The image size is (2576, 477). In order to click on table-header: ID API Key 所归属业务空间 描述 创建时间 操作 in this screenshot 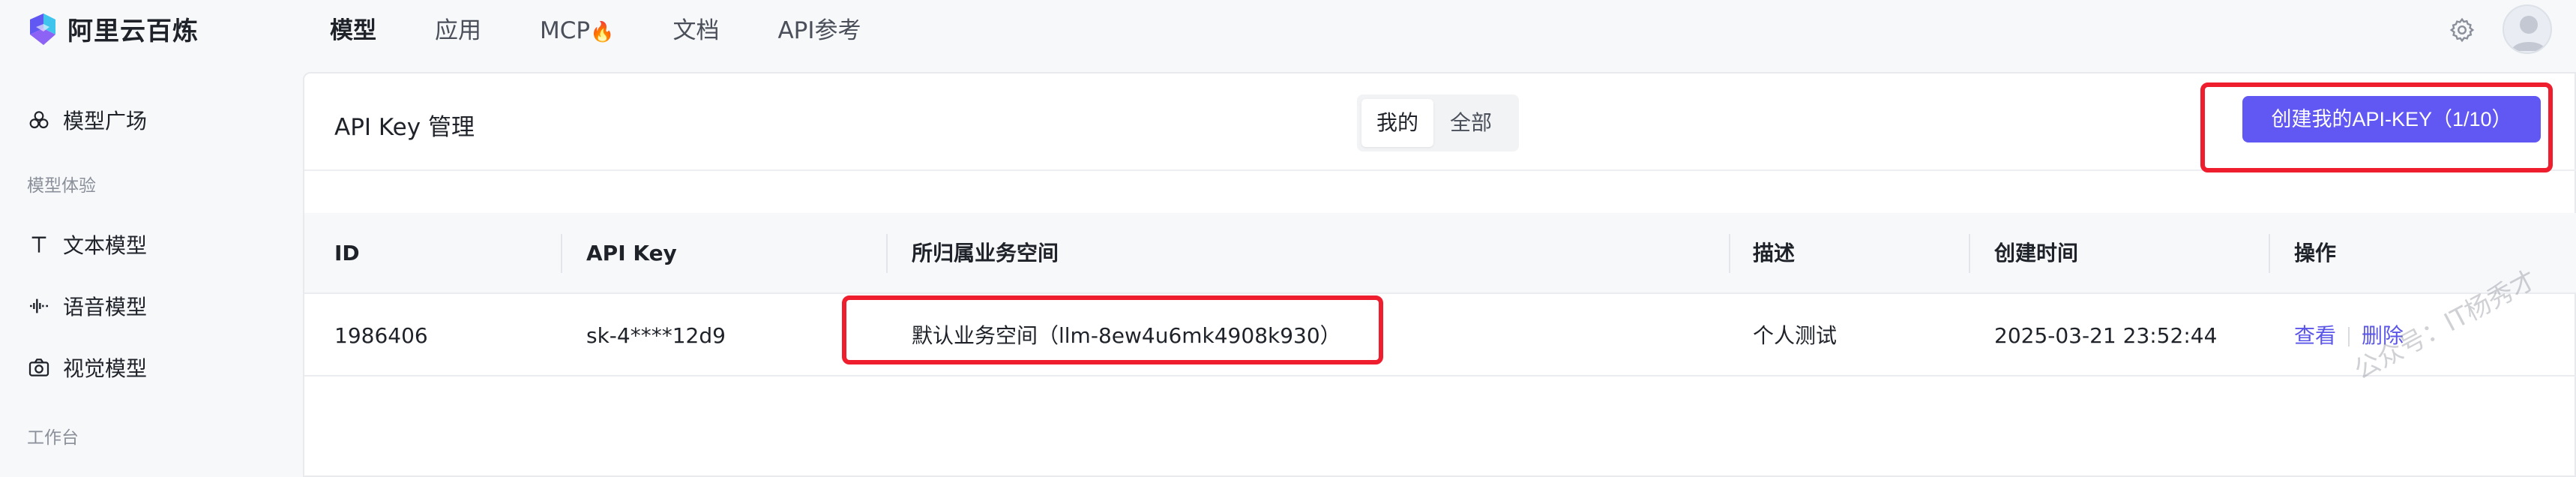, I will do `click(1440, 253)`.